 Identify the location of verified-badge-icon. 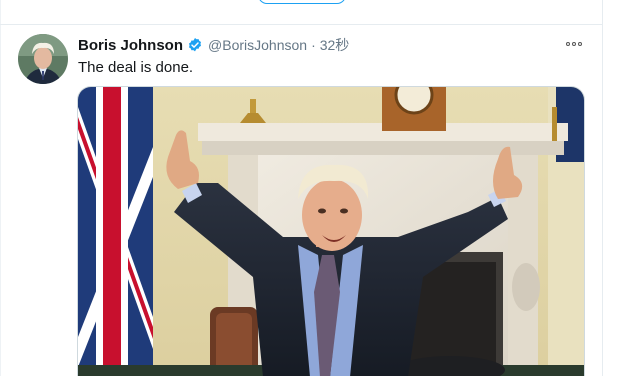
(195, 45).